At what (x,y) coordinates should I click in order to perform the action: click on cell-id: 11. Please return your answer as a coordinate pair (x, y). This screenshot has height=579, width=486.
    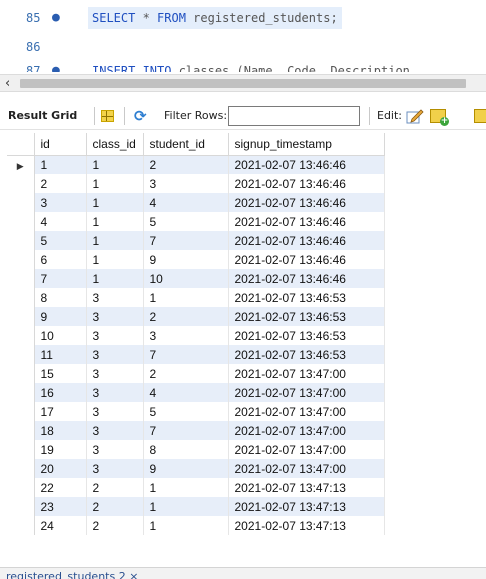
    Looking at the image, I should click on (60, 354).